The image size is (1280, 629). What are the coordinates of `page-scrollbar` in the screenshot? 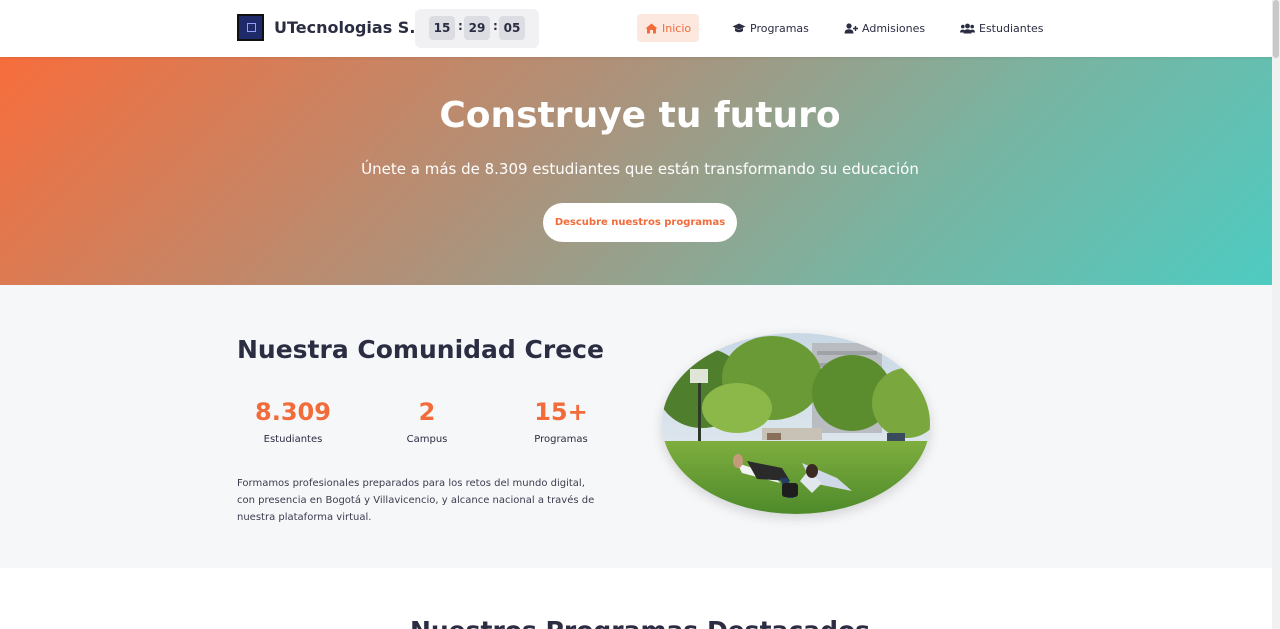 It's located at (1276, 314).